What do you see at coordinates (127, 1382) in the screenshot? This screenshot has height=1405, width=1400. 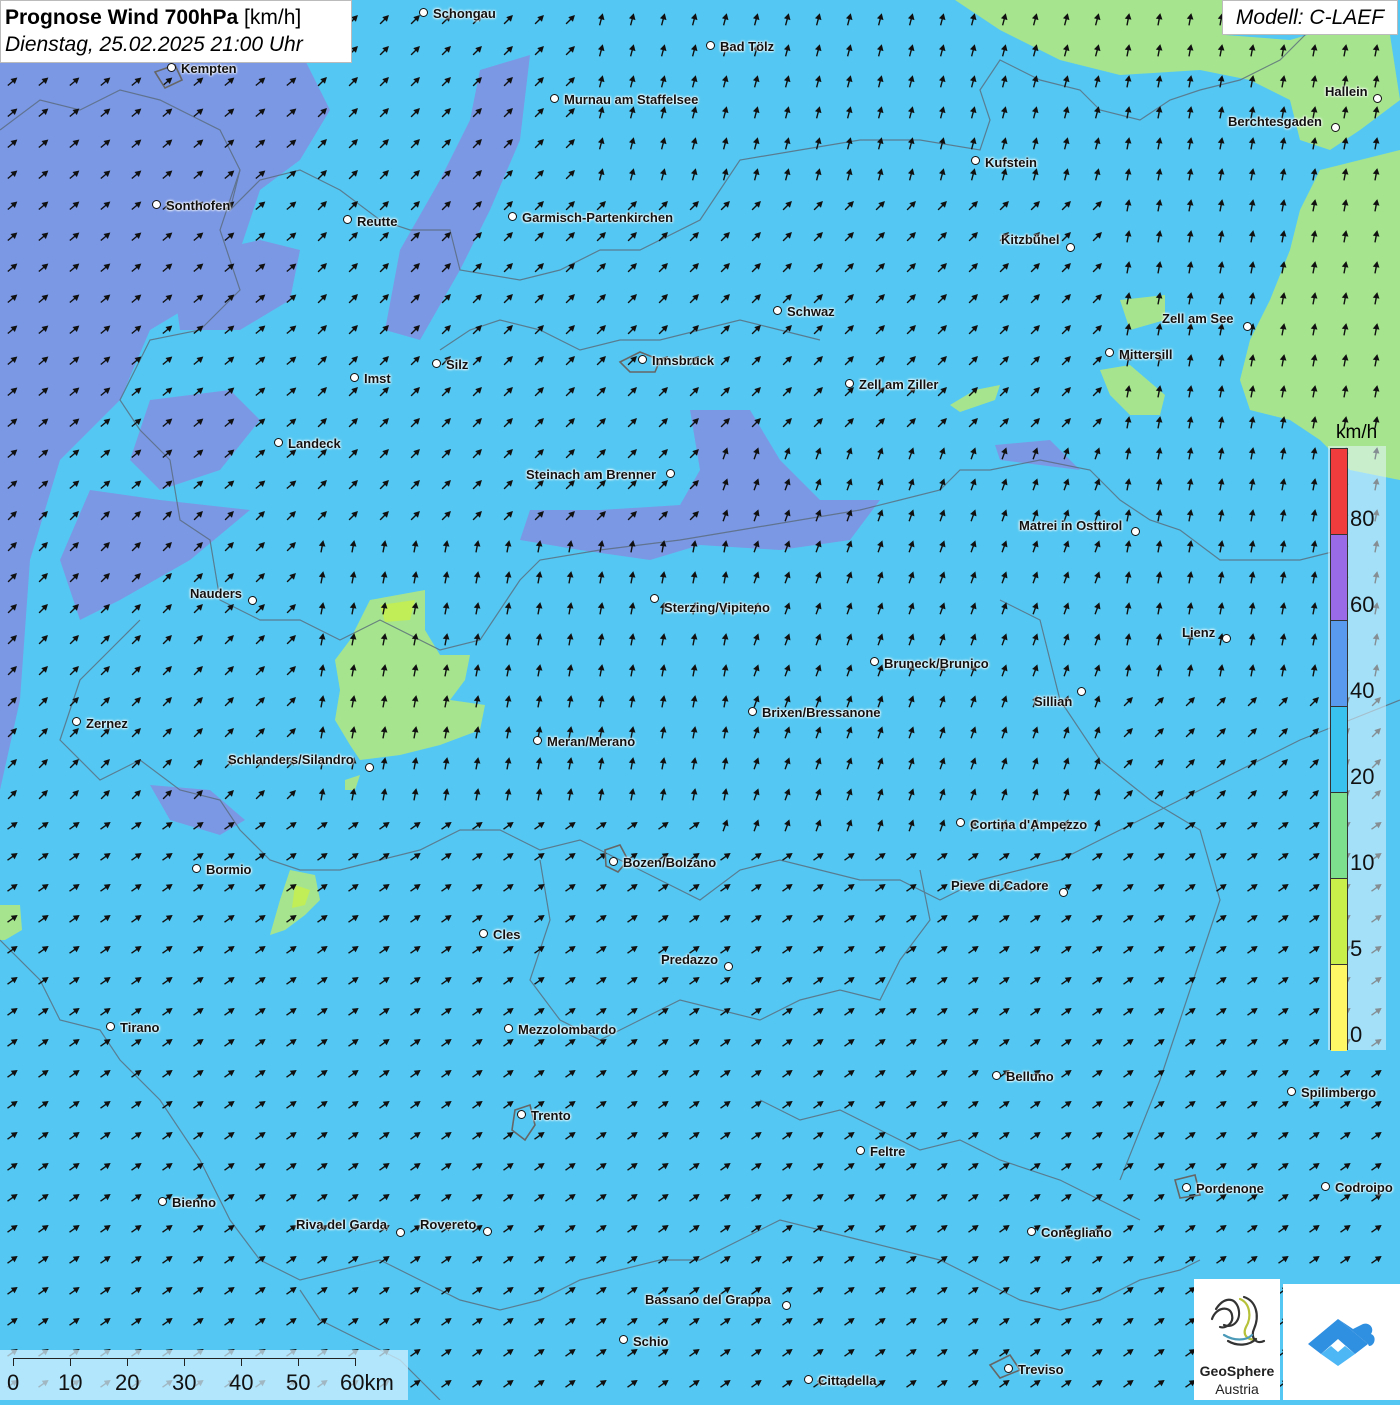 I see `scale-label-20: 20` at bounding box center [127, 1382].